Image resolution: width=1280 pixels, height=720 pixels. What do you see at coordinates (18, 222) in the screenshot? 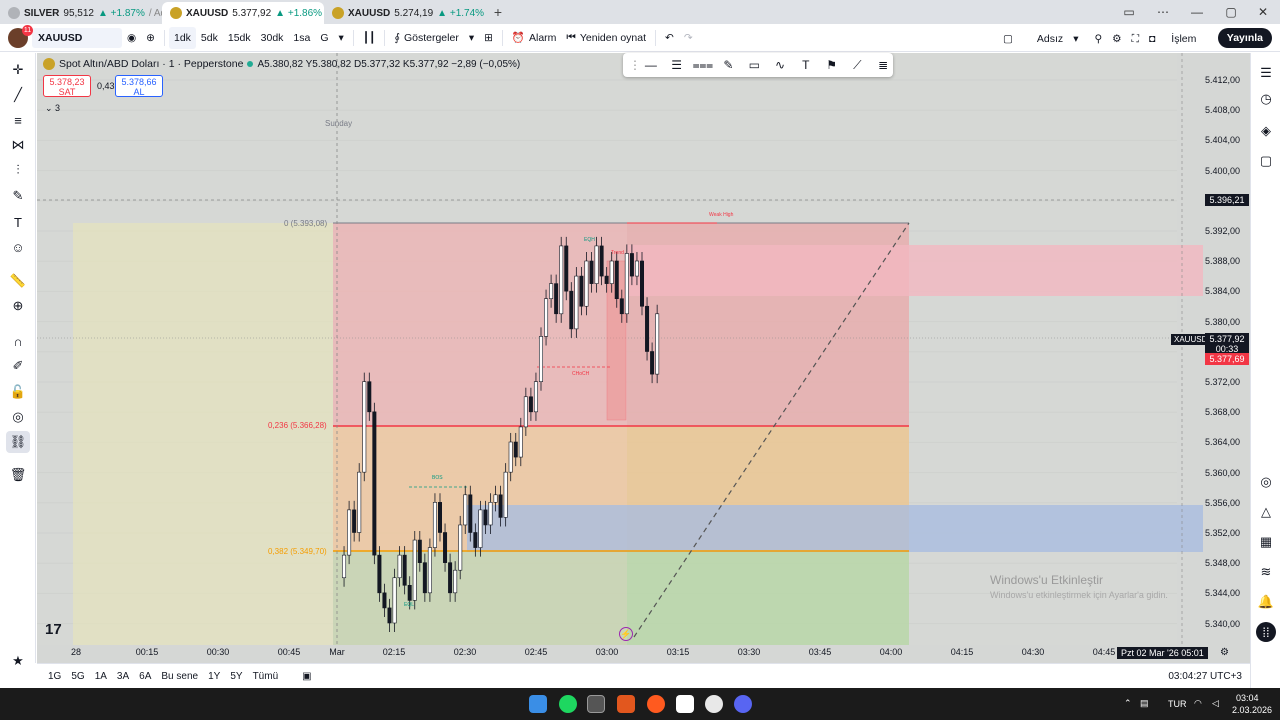
I see `text-tool-icon: T` at bounding box center [18, 222].